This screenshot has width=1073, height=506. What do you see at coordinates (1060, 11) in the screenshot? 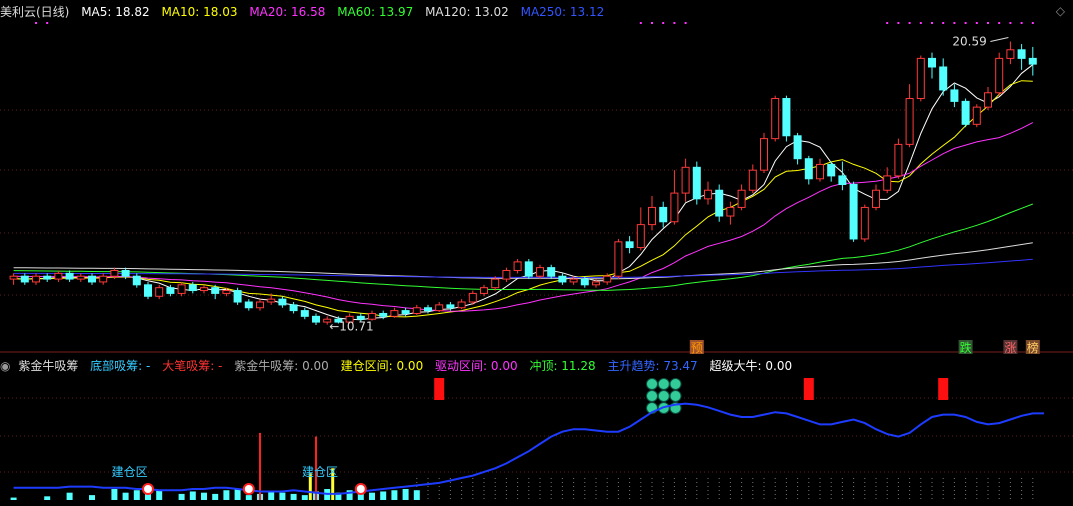
I see `scroll-diamond-icon: ◇` at bounding box center [1060, 11].